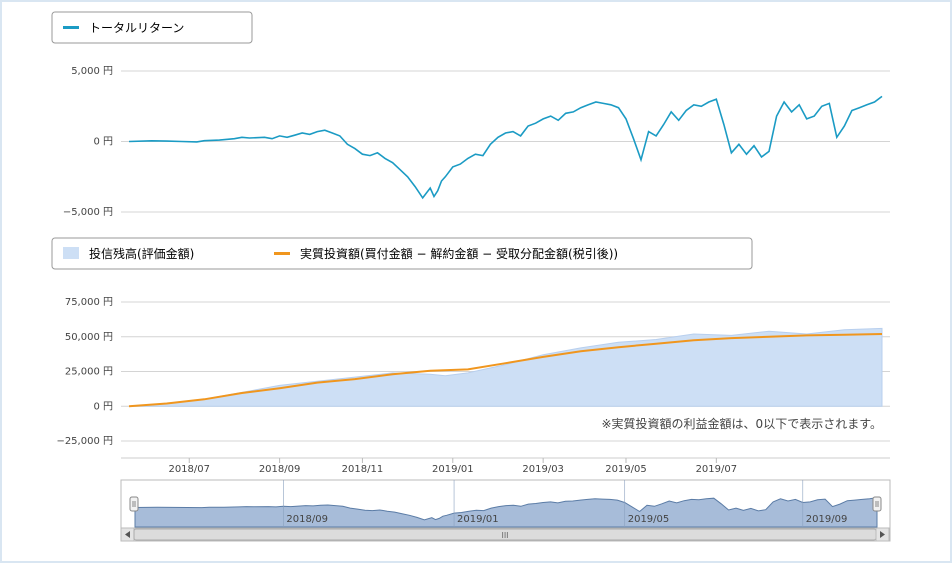  Describe the element at coordinates (127, 534) in the screenshot. I see `scroll-left-button` at that location.